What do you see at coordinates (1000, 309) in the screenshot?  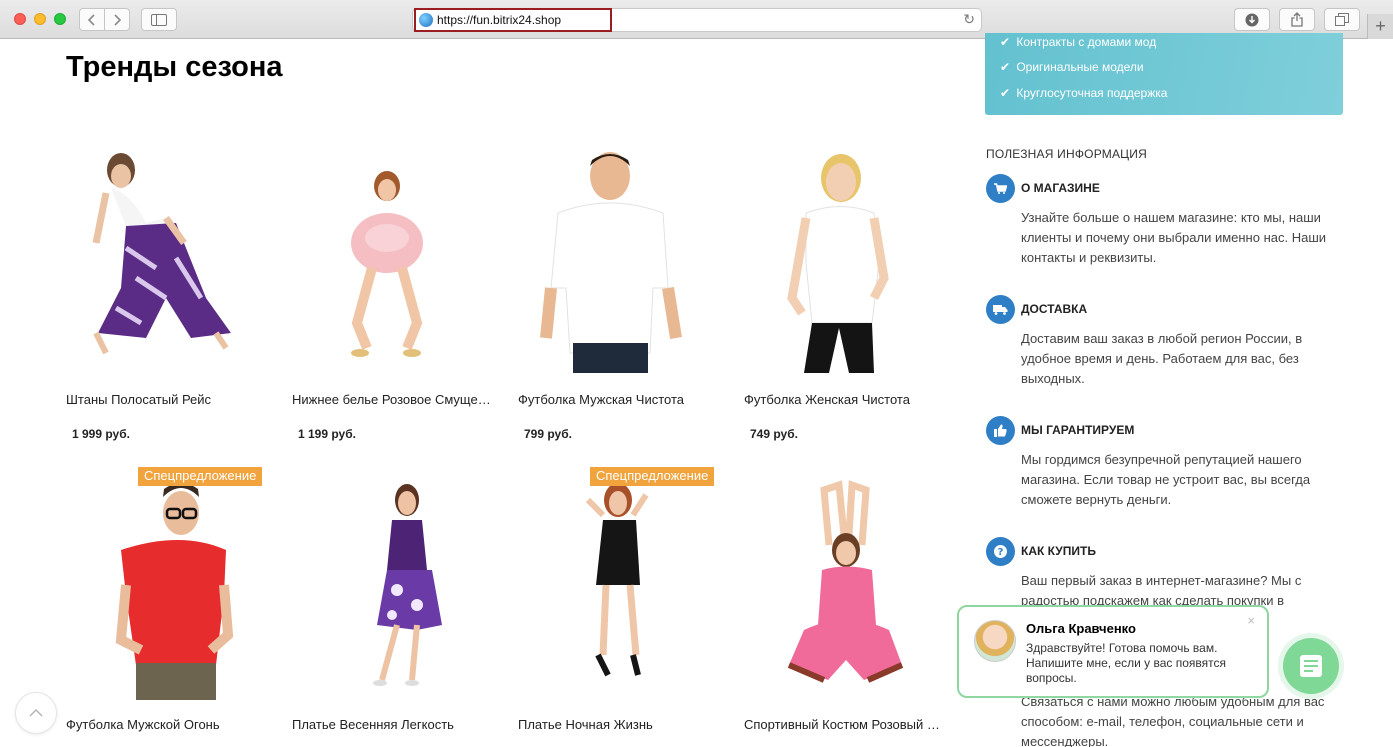 I see `truck-icon` at bounding box center [1000, 309].